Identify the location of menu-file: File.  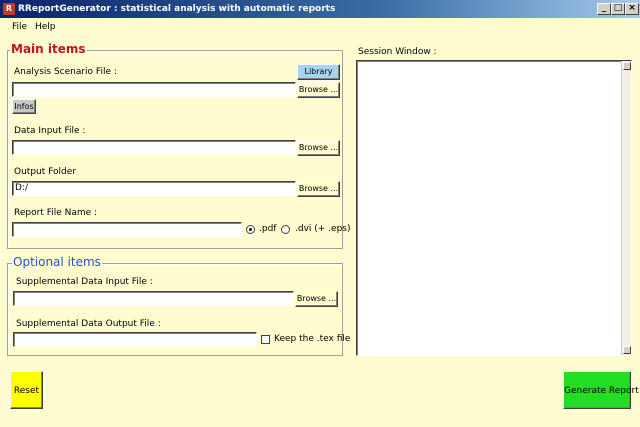
(19, 27).